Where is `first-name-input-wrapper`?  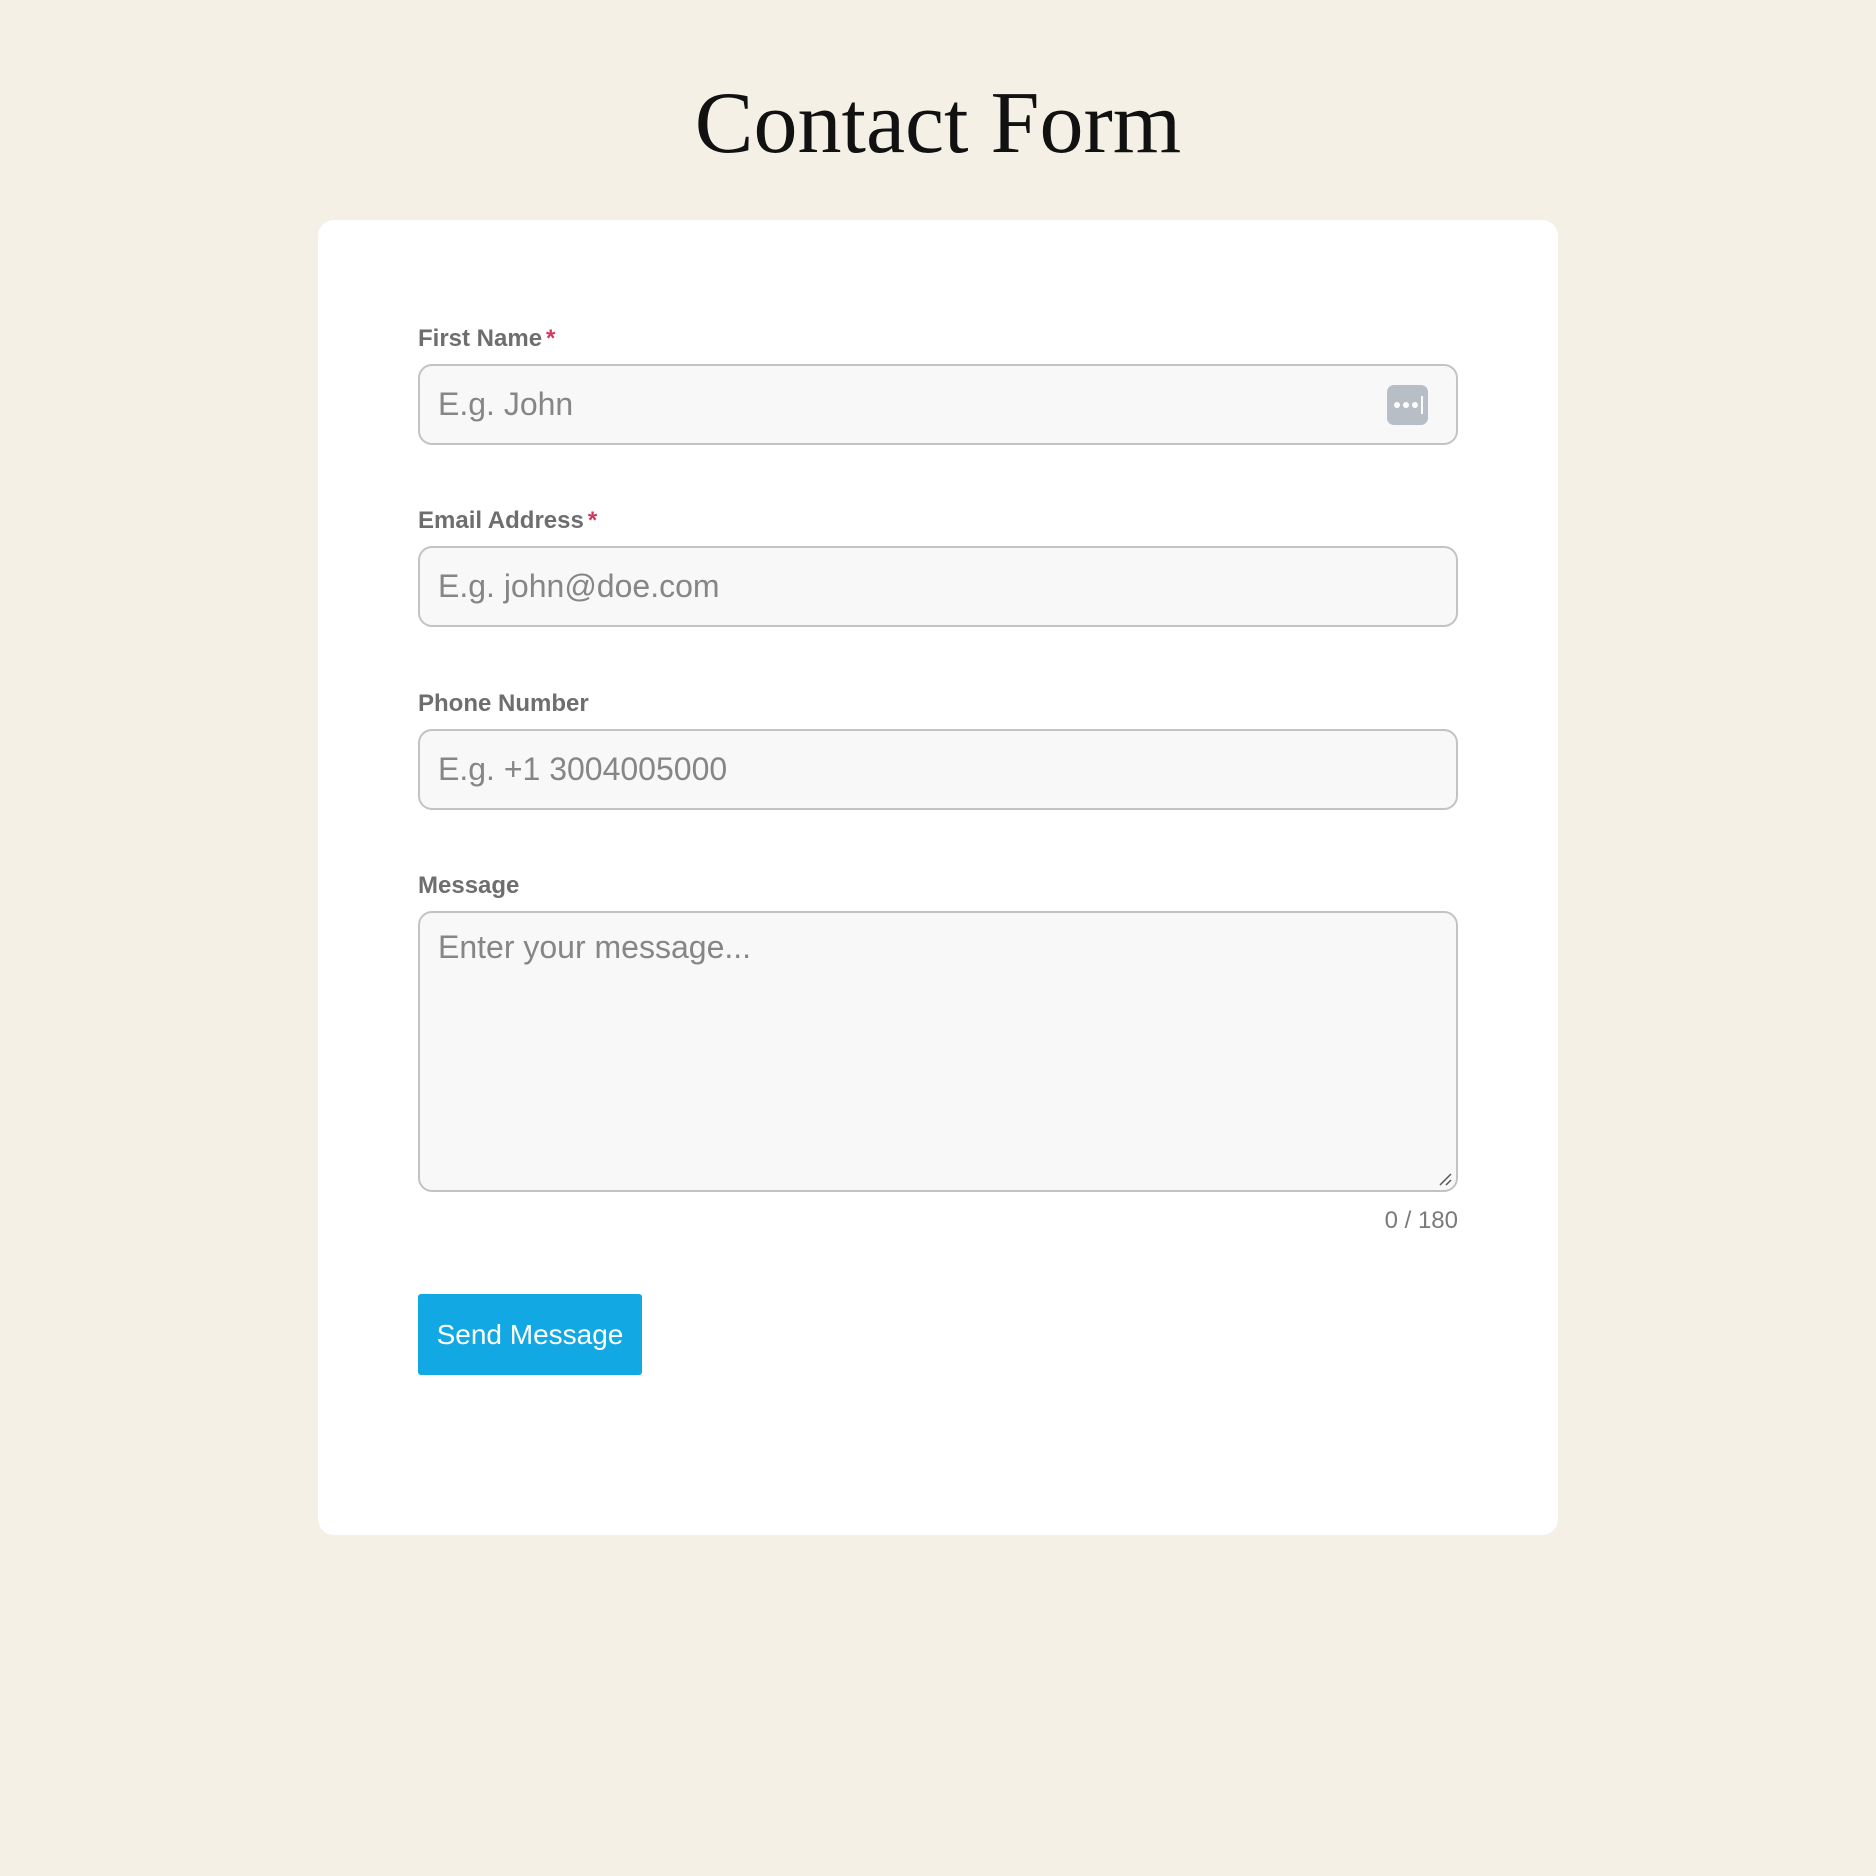
first-name-input-wrapper is located at coordinates (938, 404).